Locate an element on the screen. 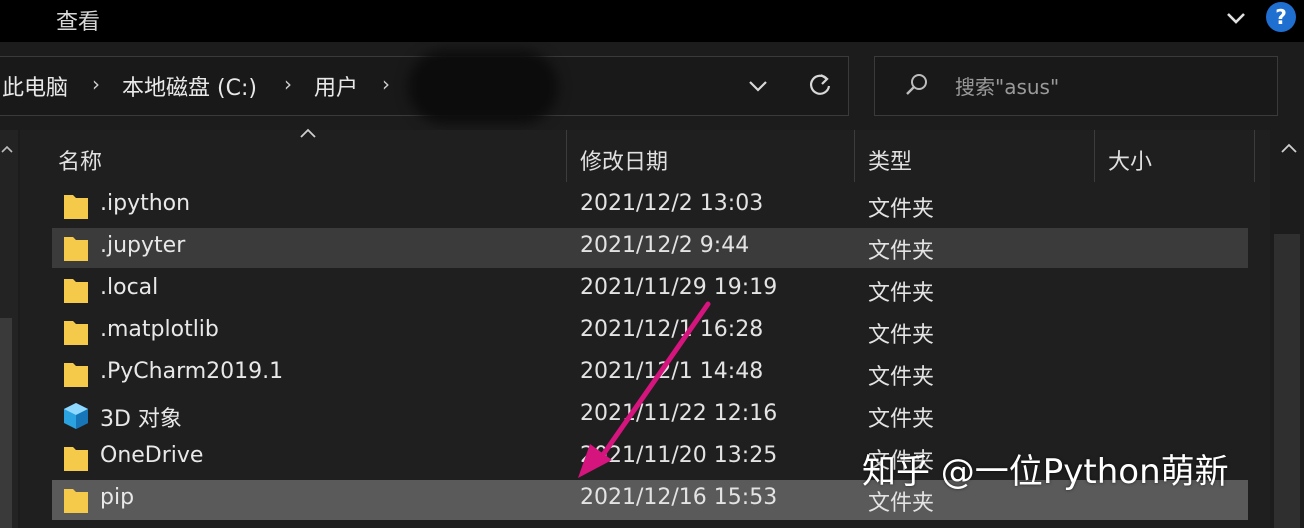  column-header-size: 大小 is located at coordinates (1130, 160).